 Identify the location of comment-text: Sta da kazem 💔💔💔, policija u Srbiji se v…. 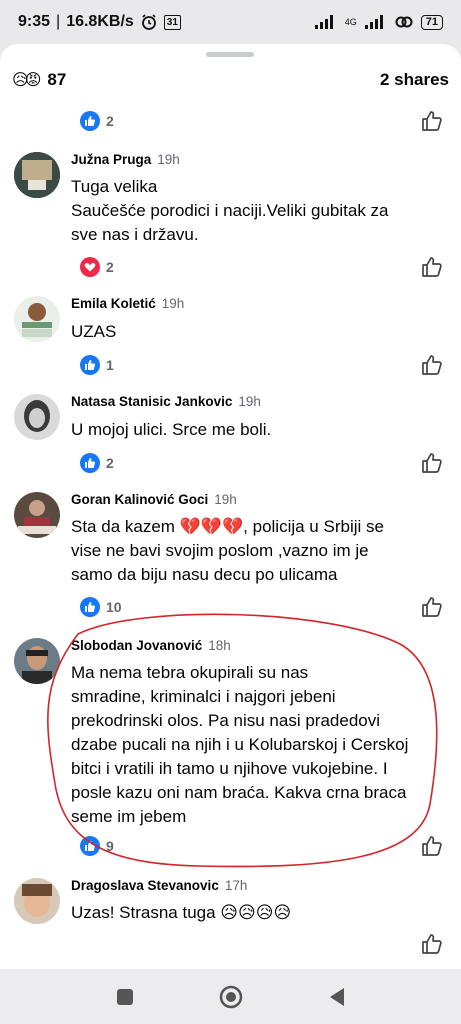
(227, 550).